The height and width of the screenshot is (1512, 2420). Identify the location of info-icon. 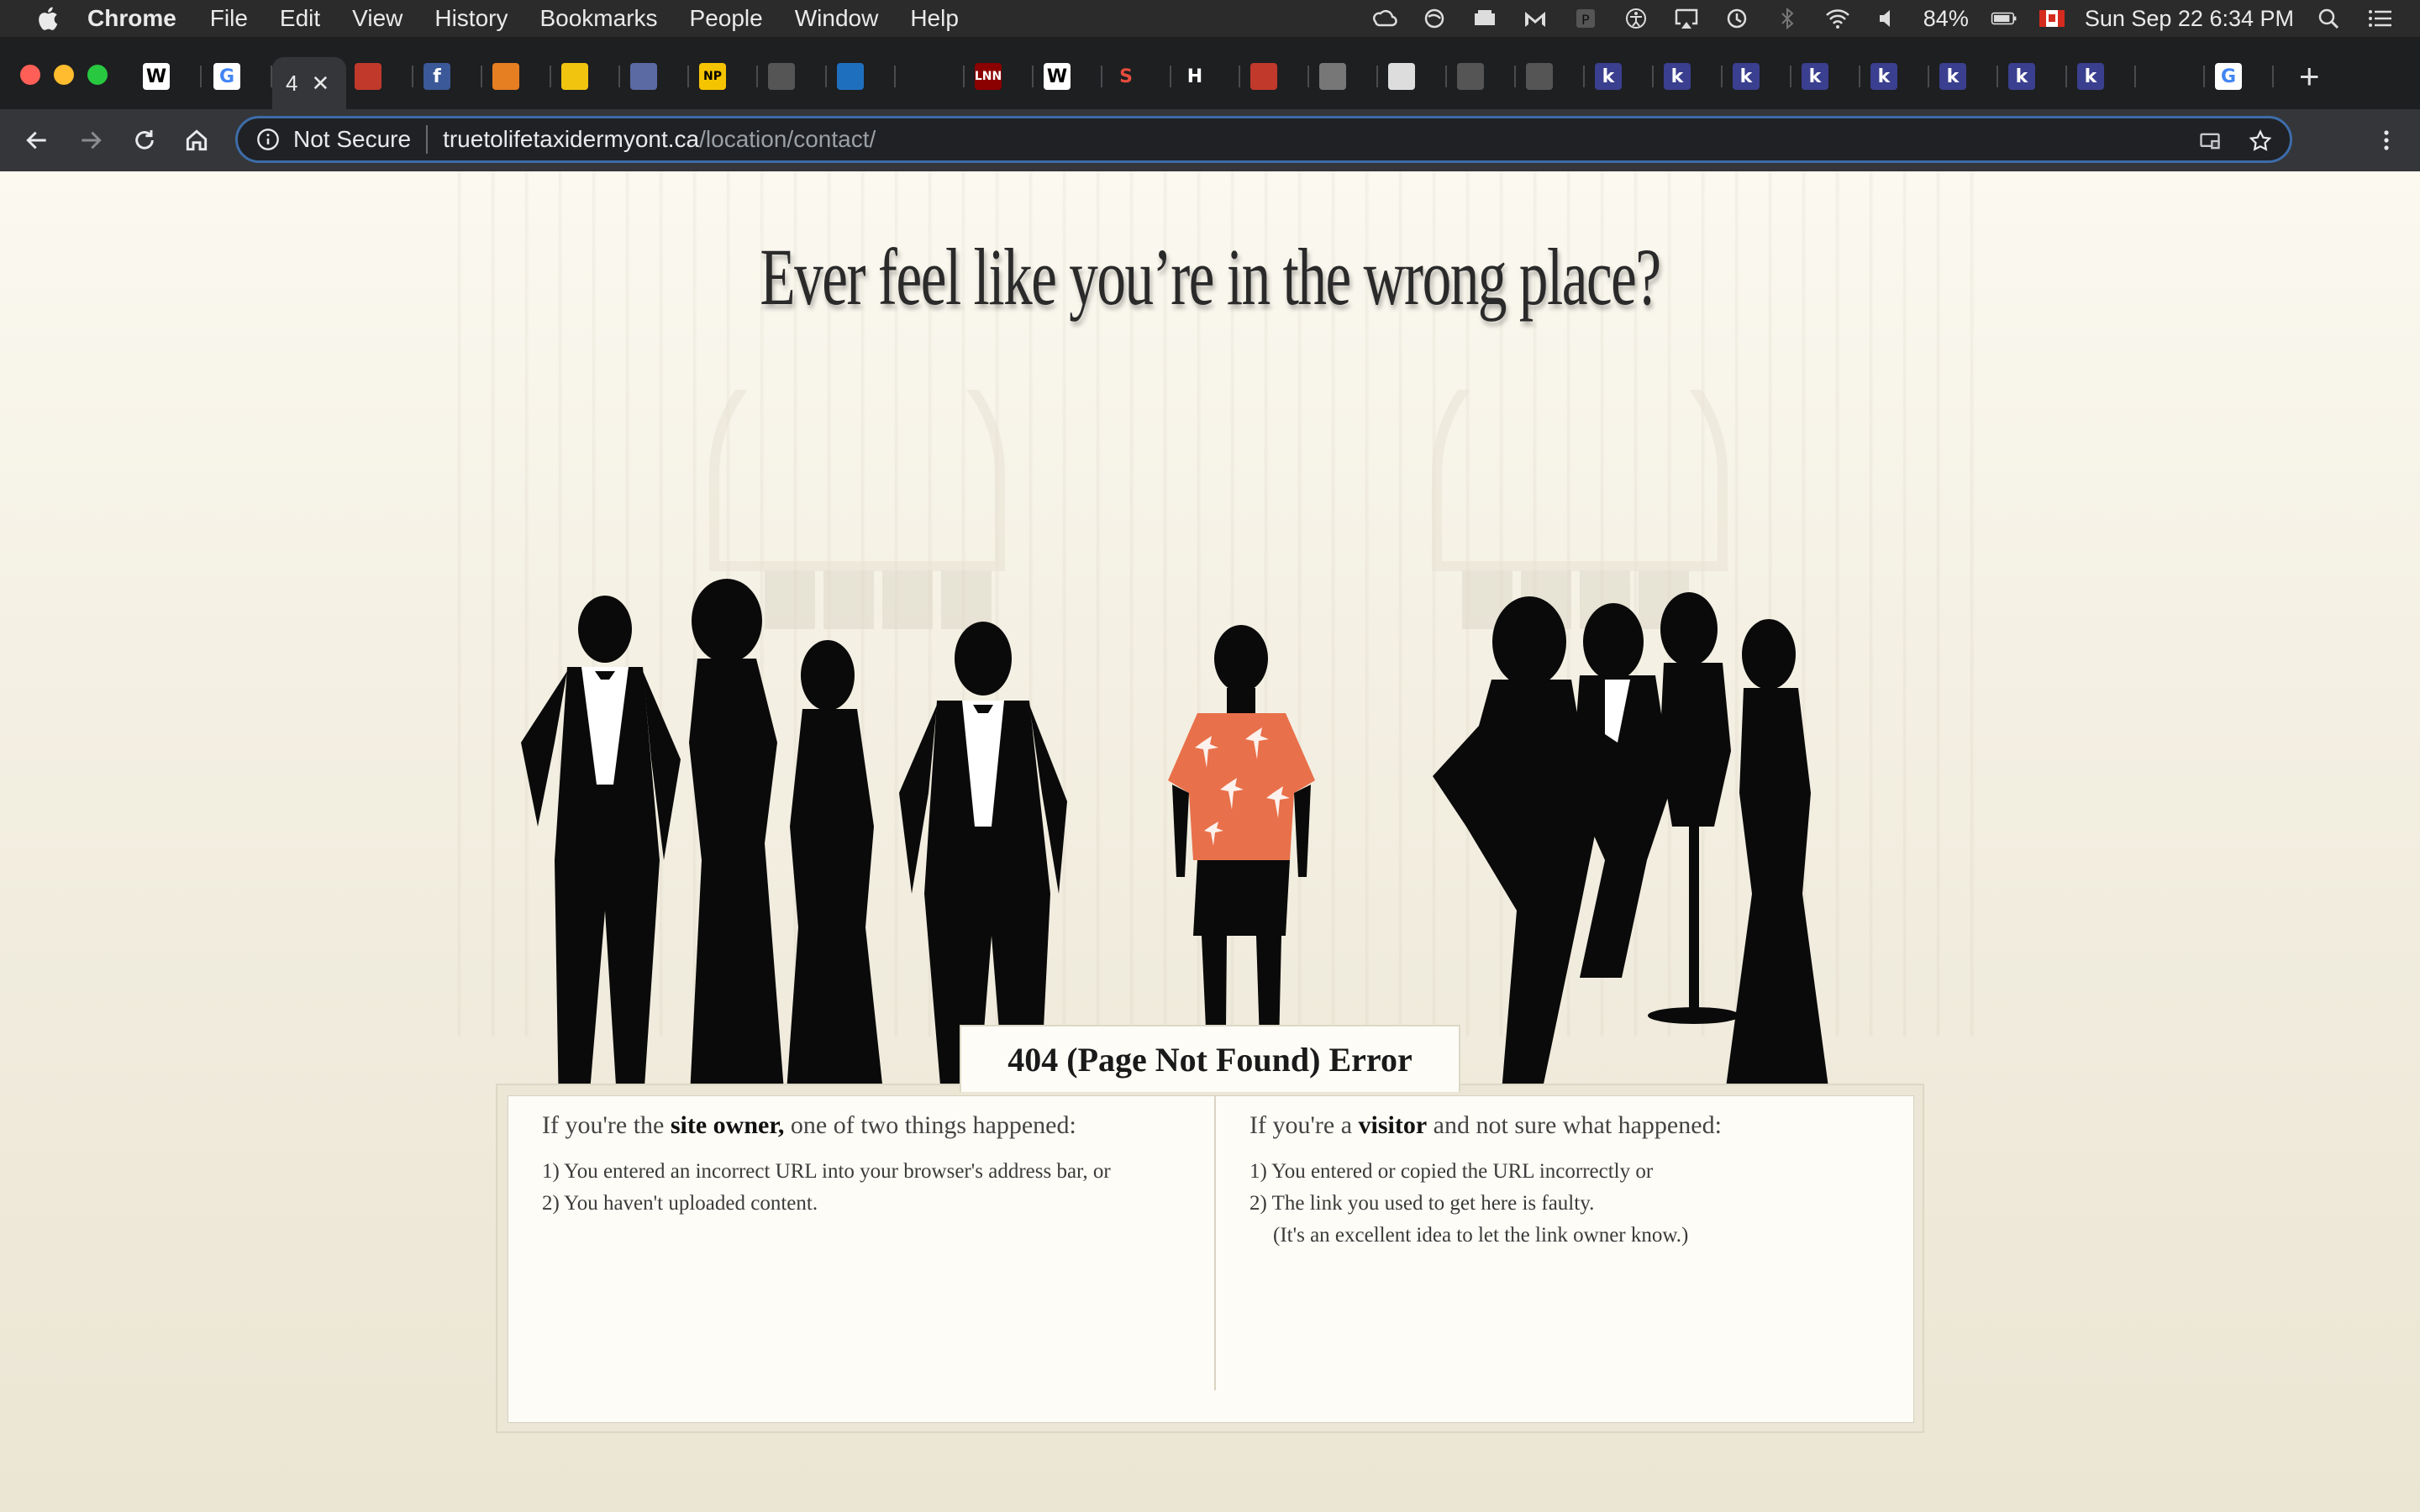
(268, 139).